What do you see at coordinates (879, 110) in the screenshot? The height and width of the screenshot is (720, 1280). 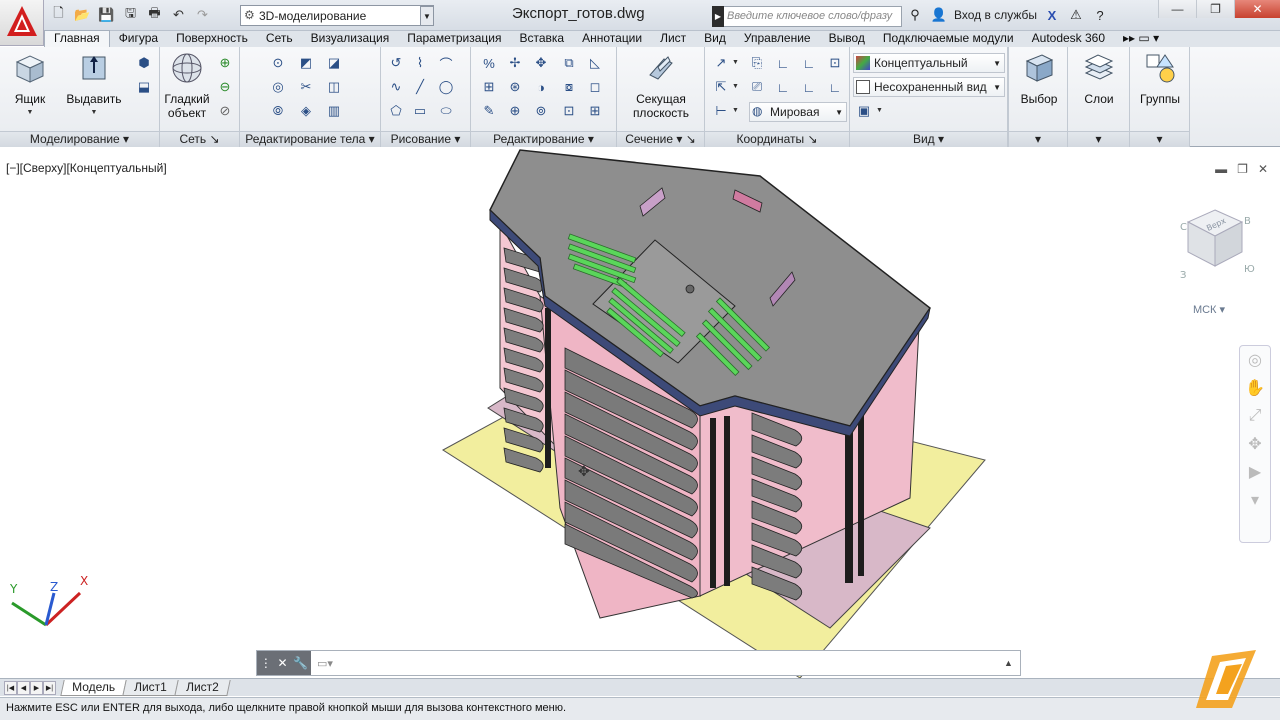 I see `viewport-config-dropdown-icon: ▼` at bounding box center [879, 110].